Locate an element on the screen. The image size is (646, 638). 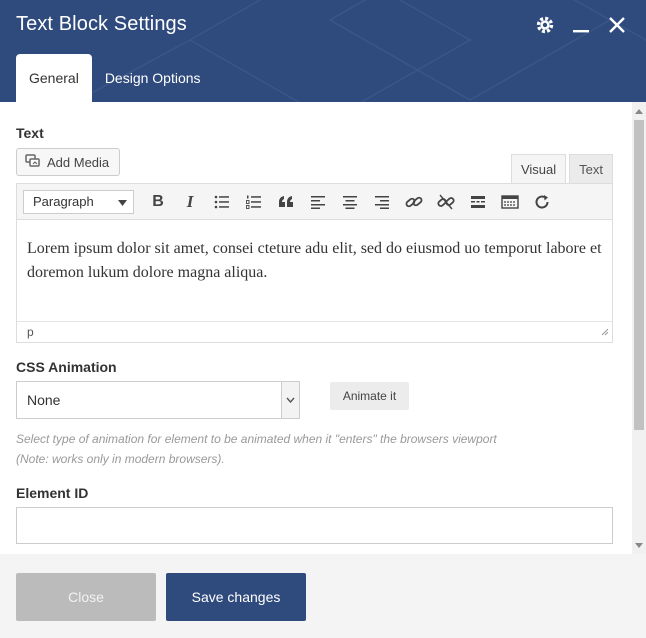
close-button: Close is located at coordinates (86, 597).